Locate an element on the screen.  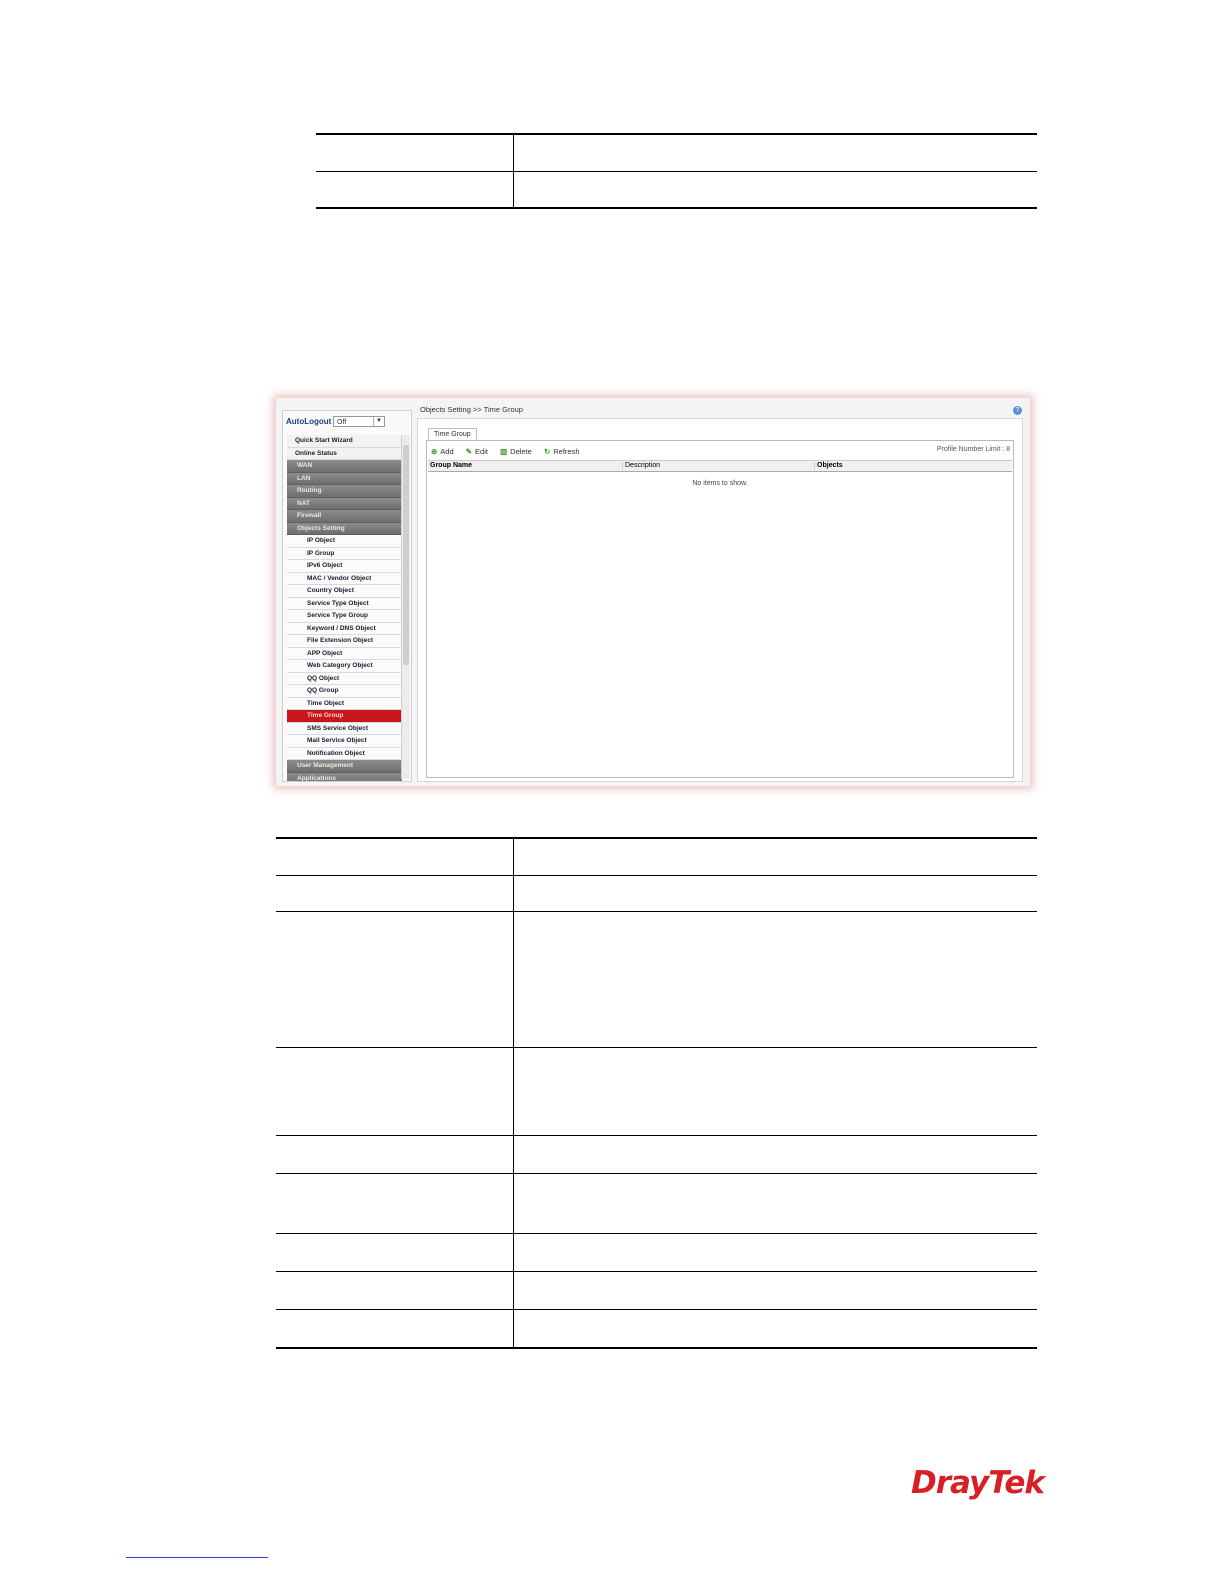
tab-time-group: Time Group is located at coordinates (452, 434).